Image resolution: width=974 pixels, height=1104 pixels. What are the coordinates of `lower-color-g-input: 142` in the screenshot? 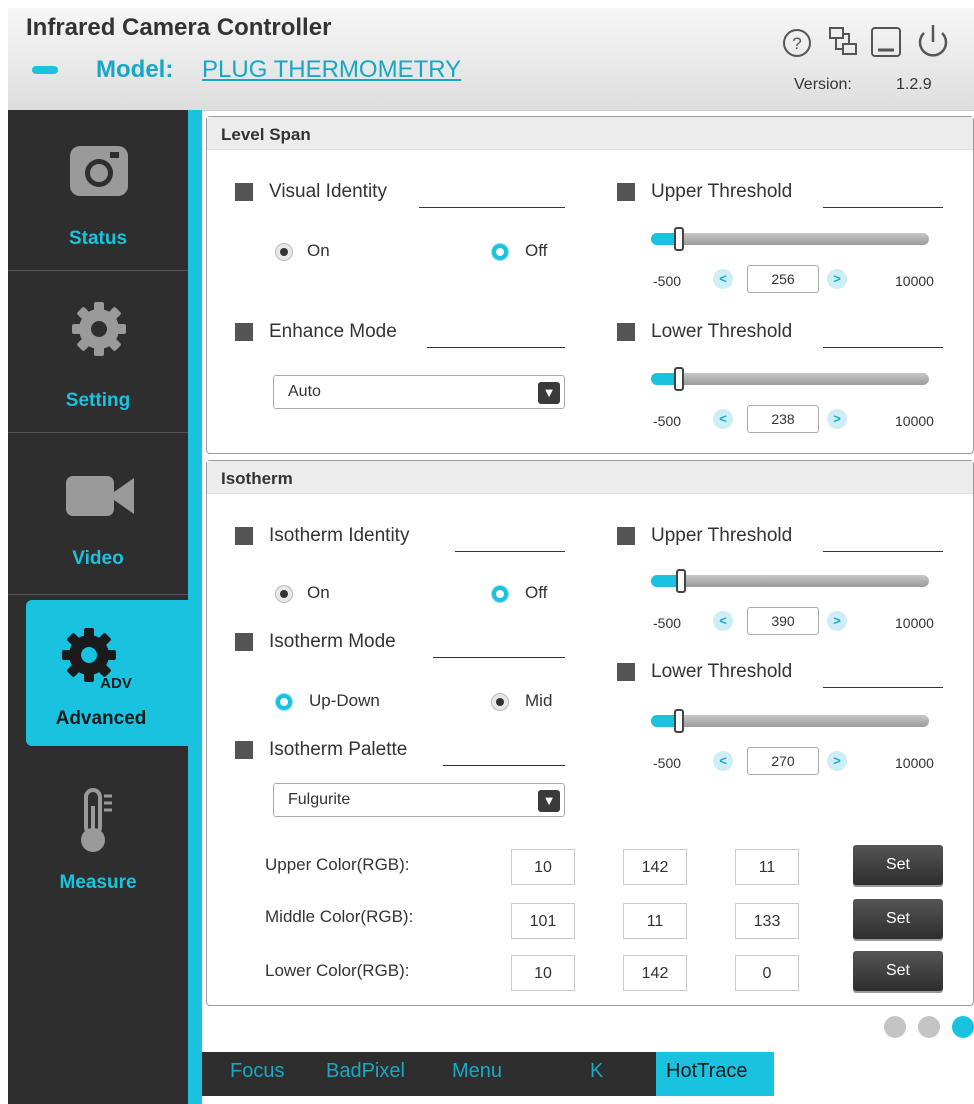 It's located at (655, 973).